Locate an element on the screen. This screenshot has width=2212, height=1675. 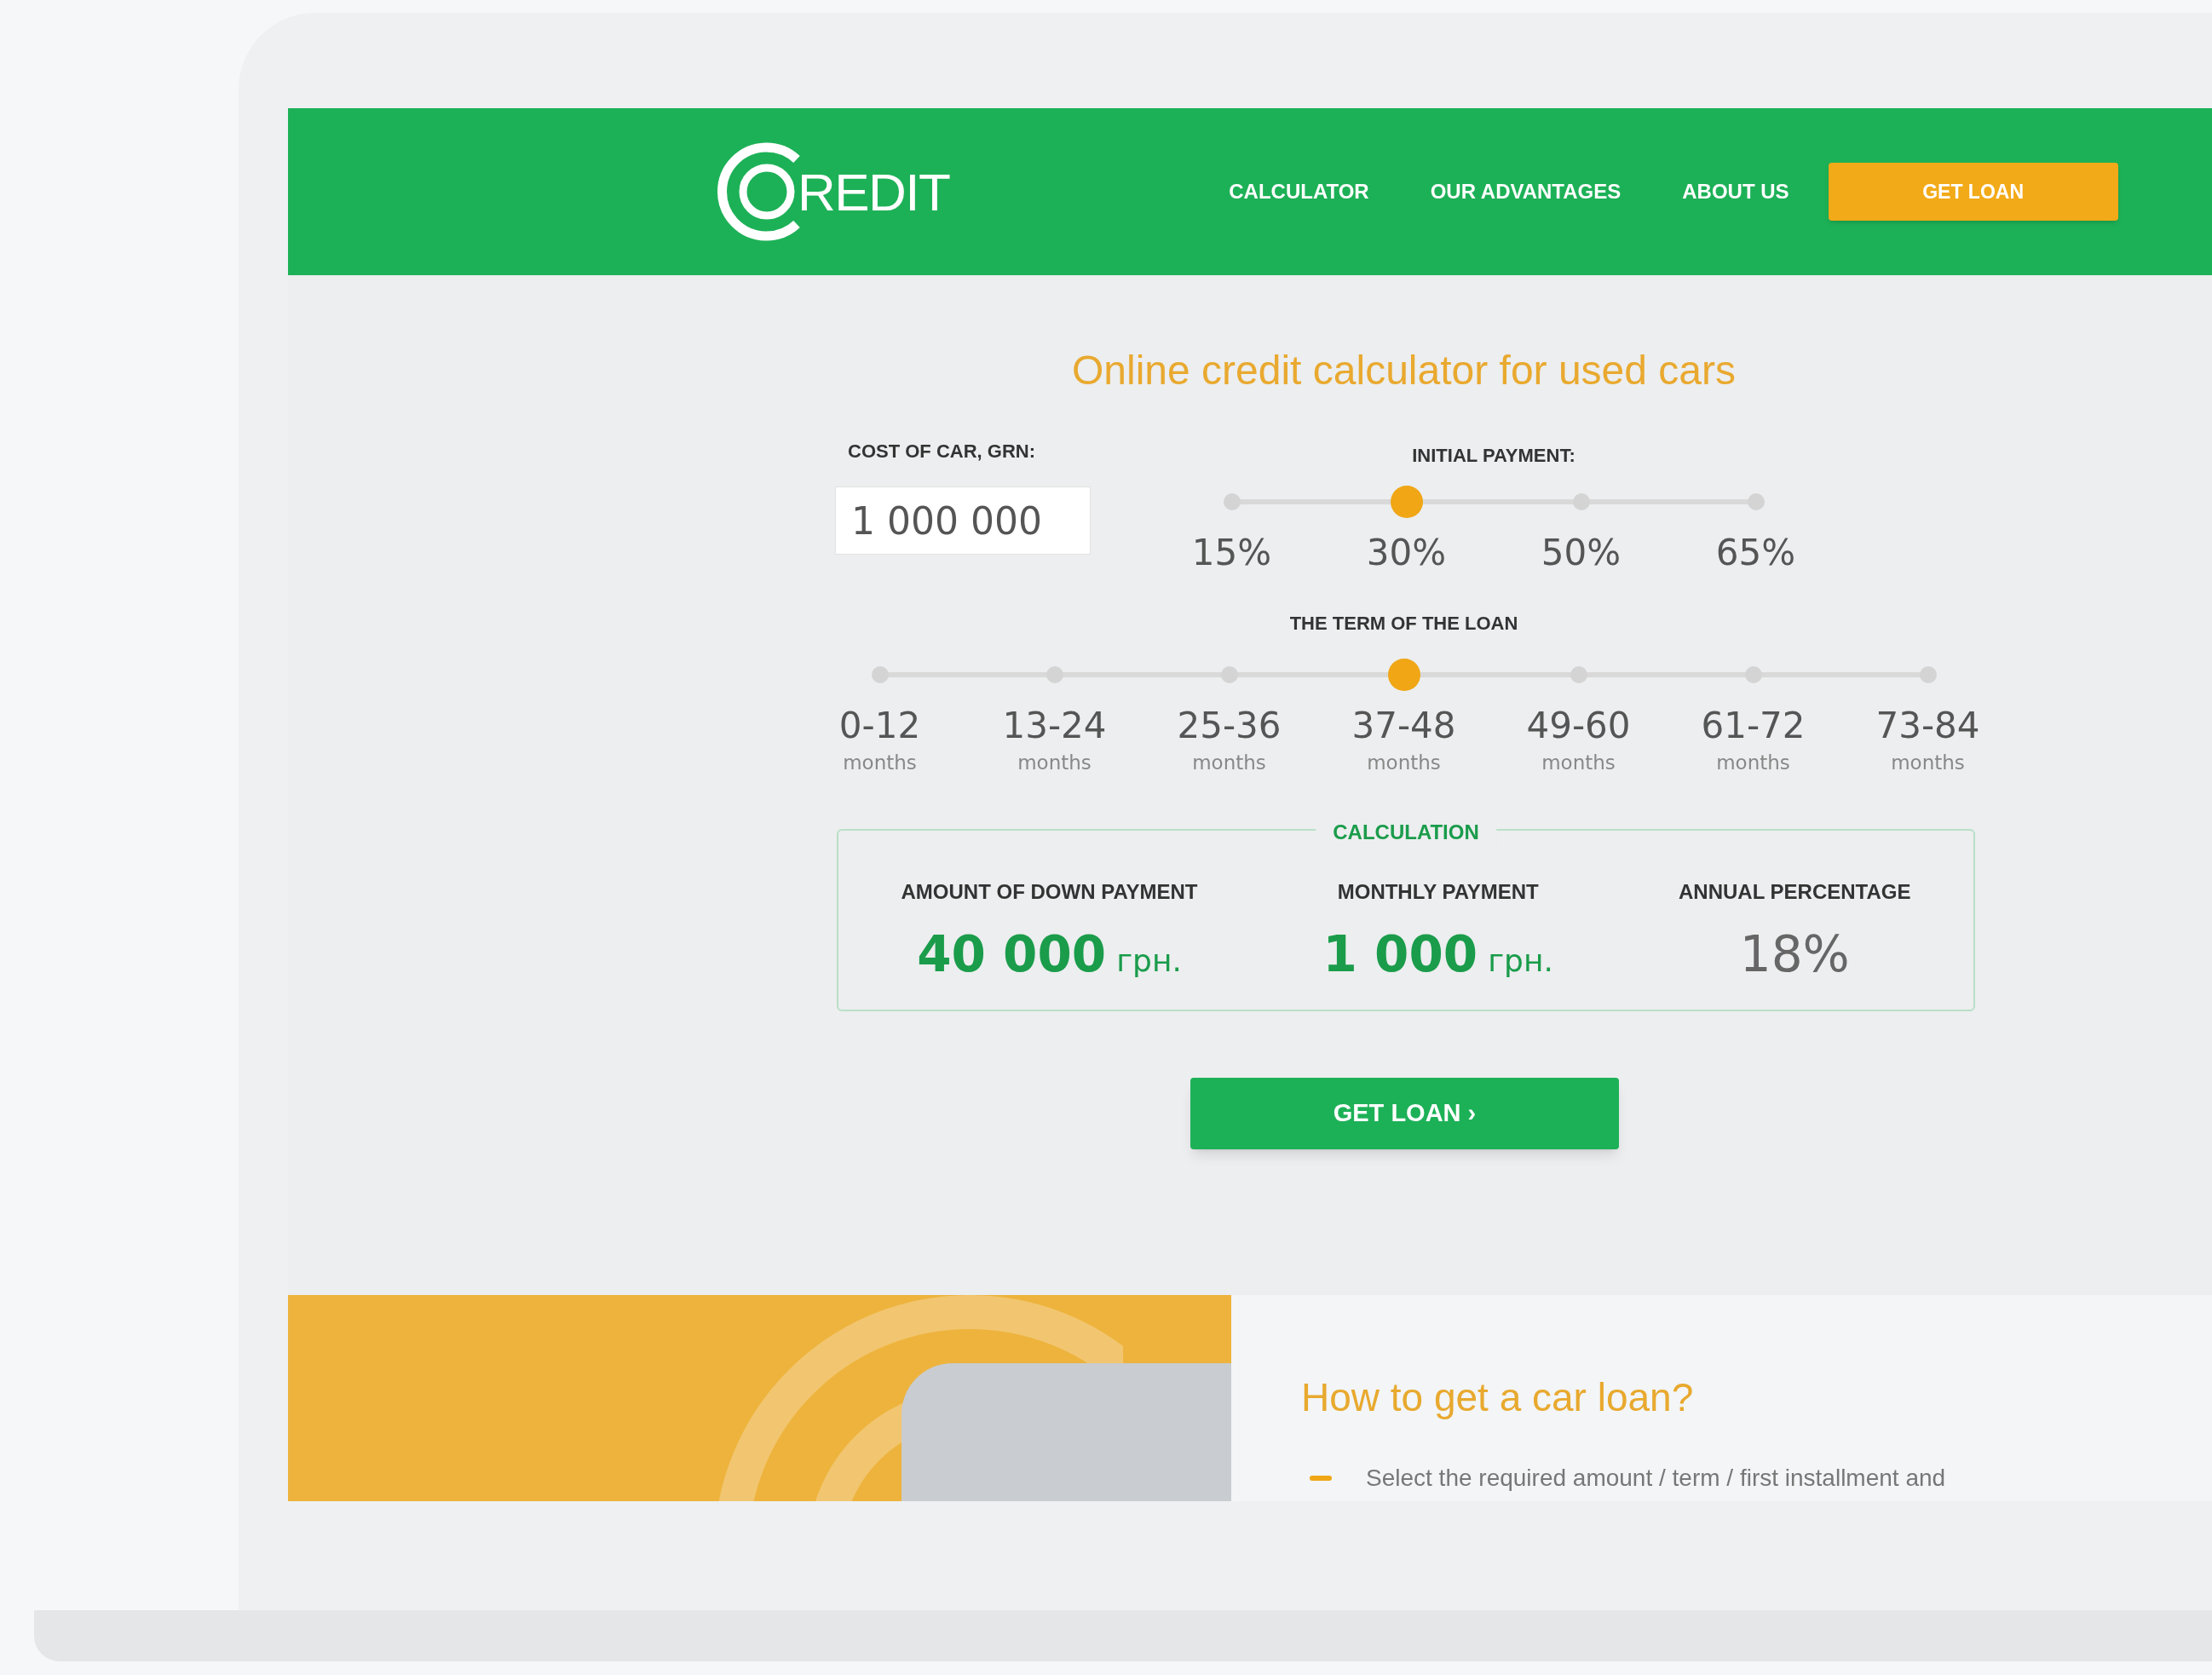
result-value: 40 000 is located at coordinates (1012, 954).